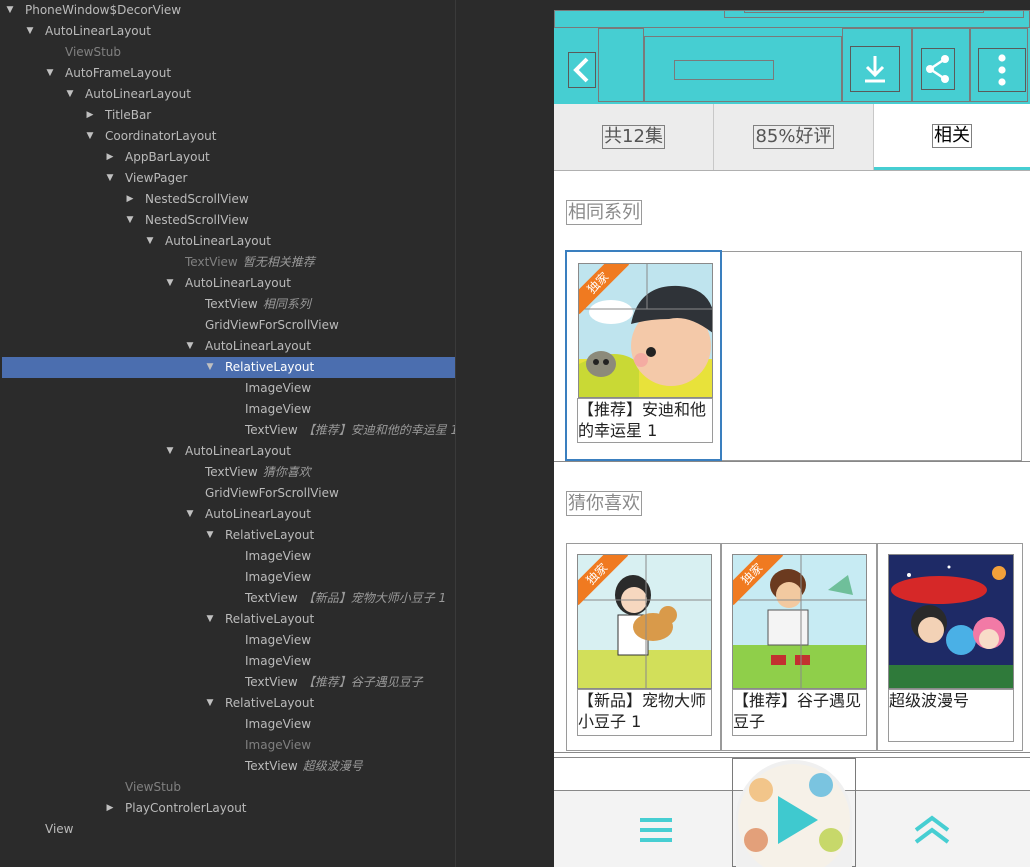 The image size is (1030, 867). What do you see at coordinates (643, 355) in the screenshot?
I see `series-card-1: 独家 【推荐】安迪和他的幸运星 1` at bounding box center [643, 355].